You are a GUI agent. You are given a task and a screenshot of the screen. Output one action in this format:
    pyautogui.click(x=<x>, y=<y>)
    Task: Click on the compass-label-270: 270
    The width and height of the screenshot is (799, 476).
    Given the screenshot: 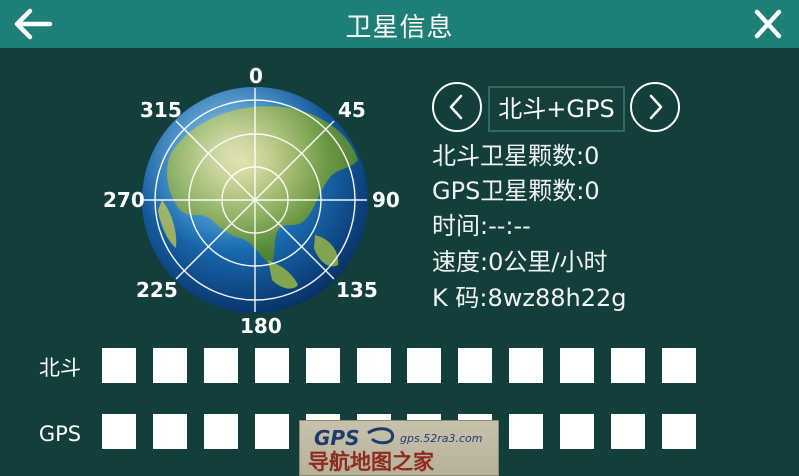 What is the action you would take?
    pyautogui.click(x=124, y=200)
    